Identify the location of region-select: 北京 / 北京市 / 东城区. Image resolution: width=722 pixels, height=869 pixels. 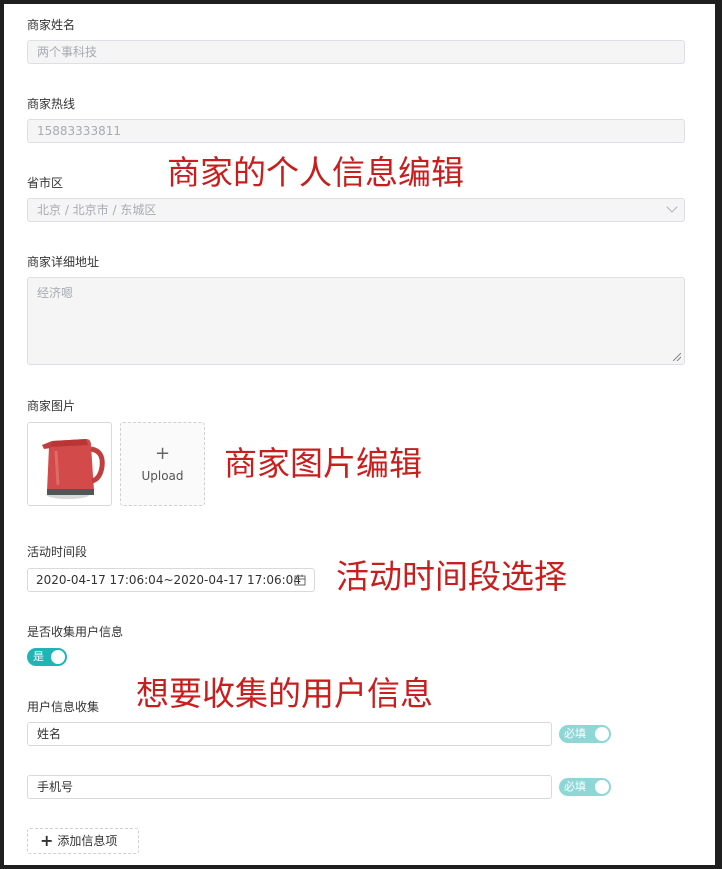
(356, 210).